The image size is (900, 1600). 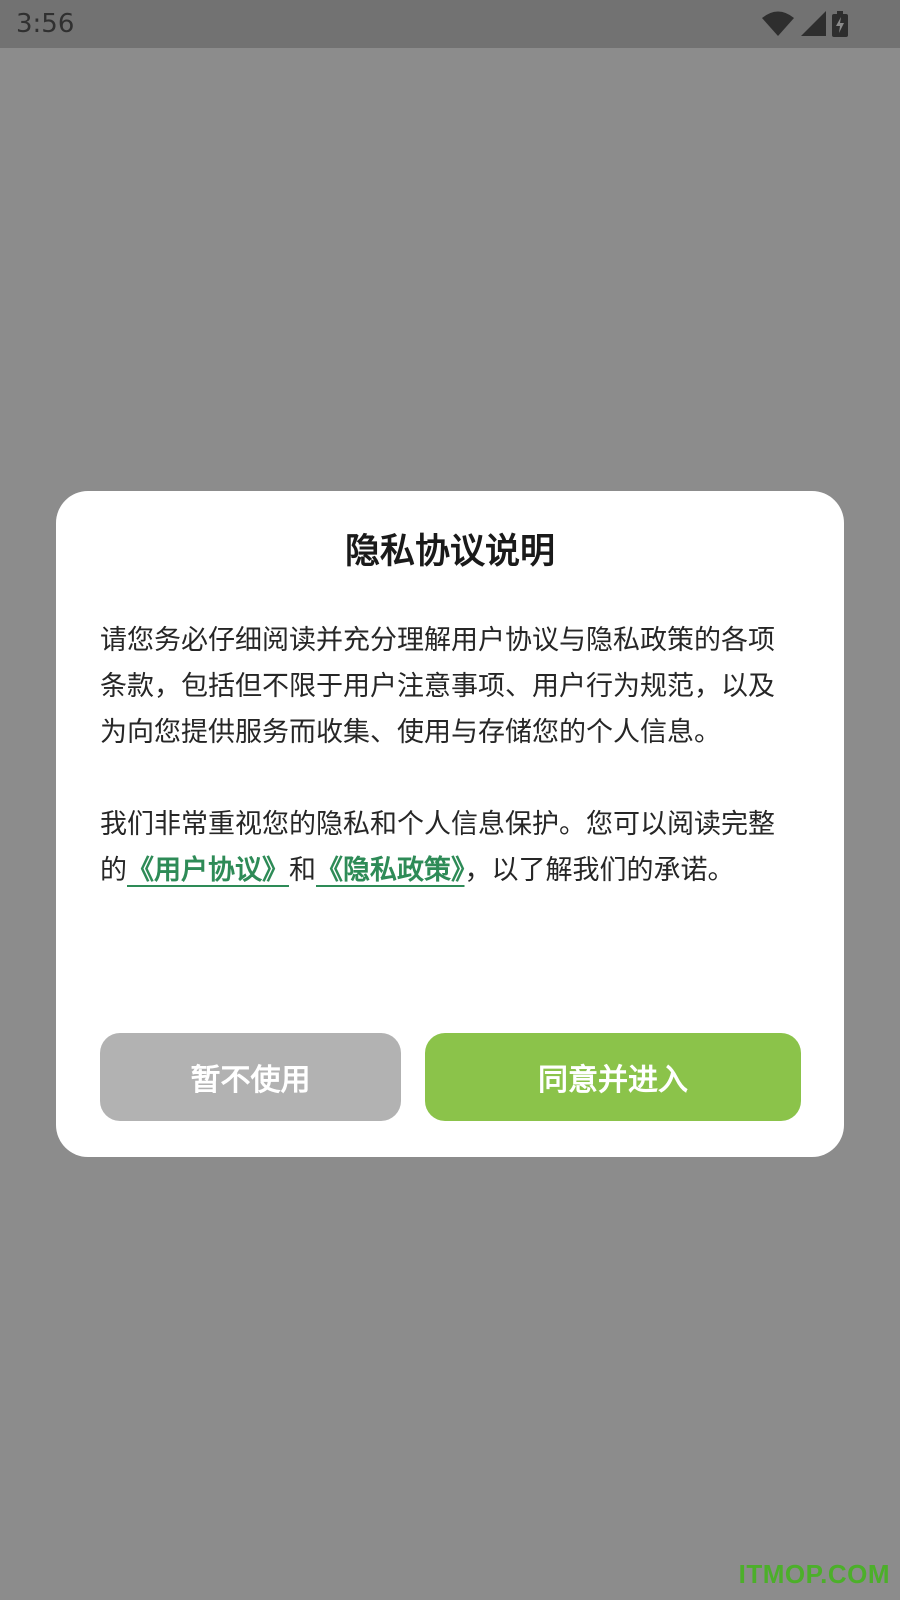 What do you see at coordinates (450, 24) in the screenshot?
I see `status-bar: 3:56` at bounding box center [450, 24].